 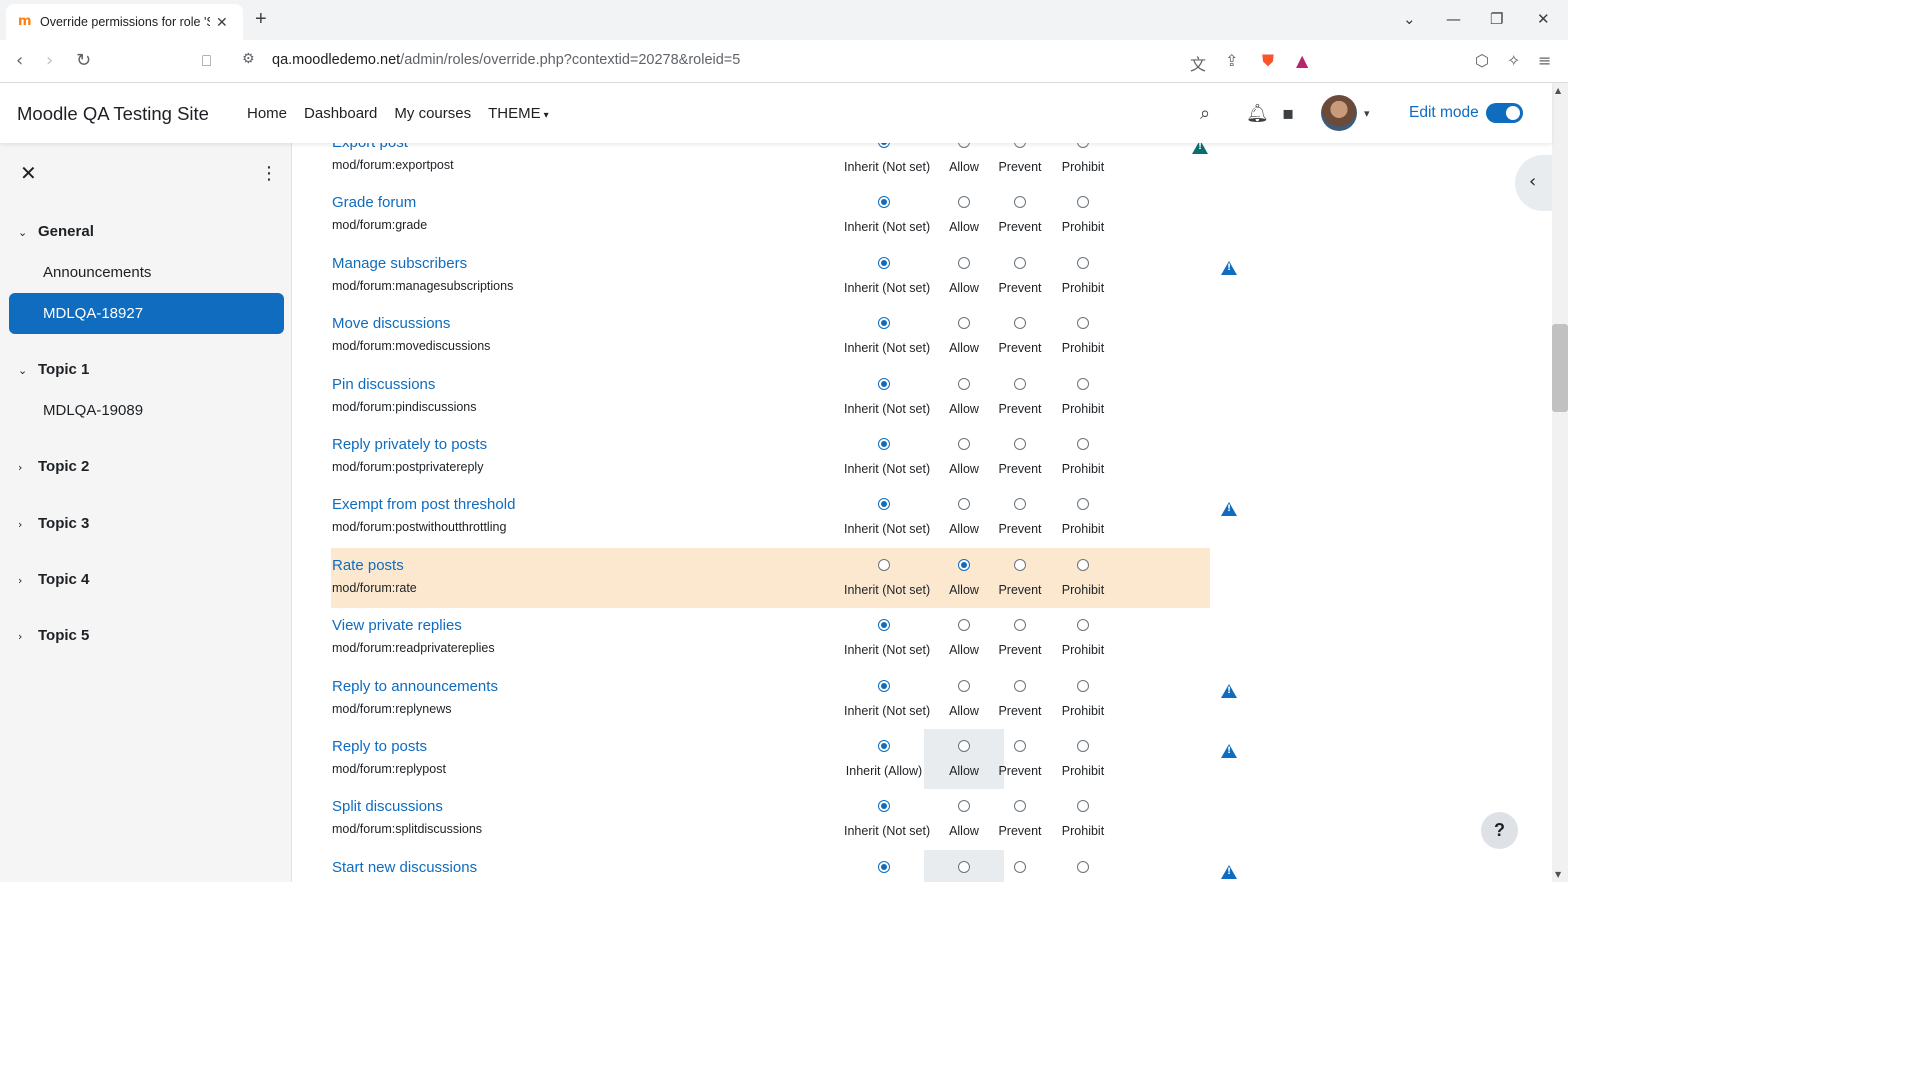 I want to click on permission-name-link: View private replies, so click(x=397, y=625).